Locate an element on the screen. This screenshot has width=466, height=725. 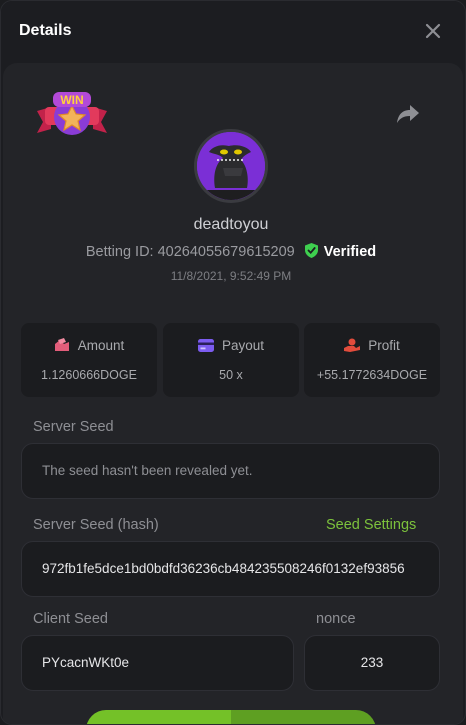
verify-button is located at coordinates (231, 717).